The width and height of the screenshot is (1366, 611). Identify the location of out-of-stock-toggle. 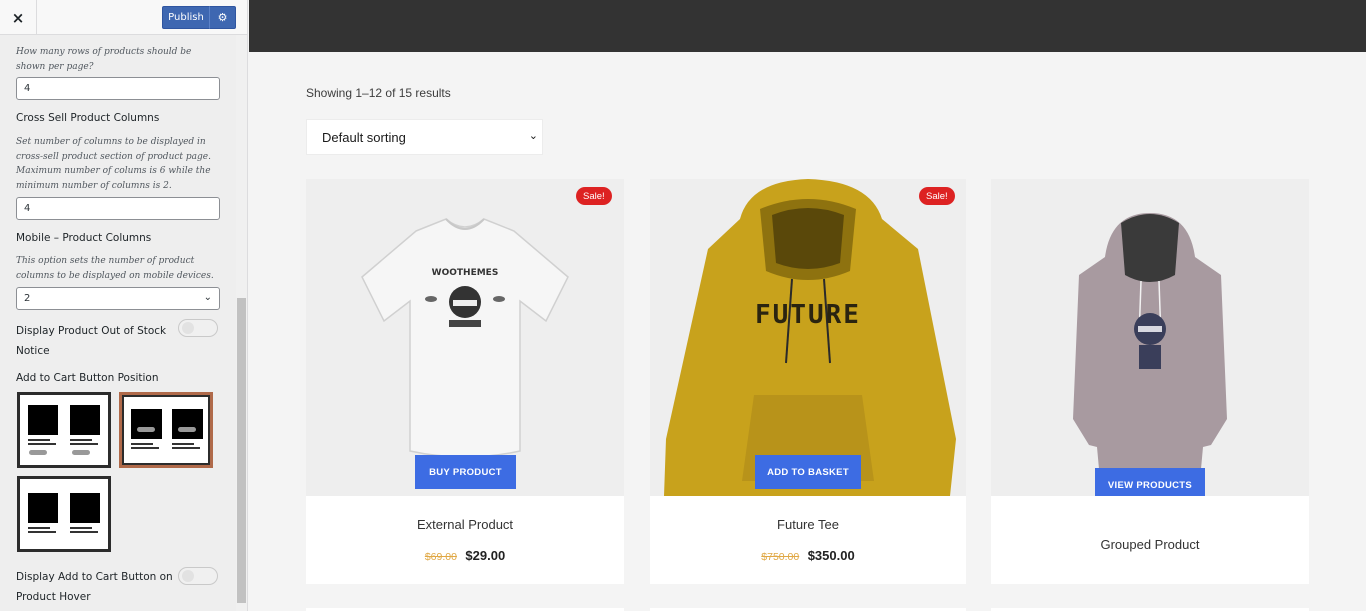
(198, 328).